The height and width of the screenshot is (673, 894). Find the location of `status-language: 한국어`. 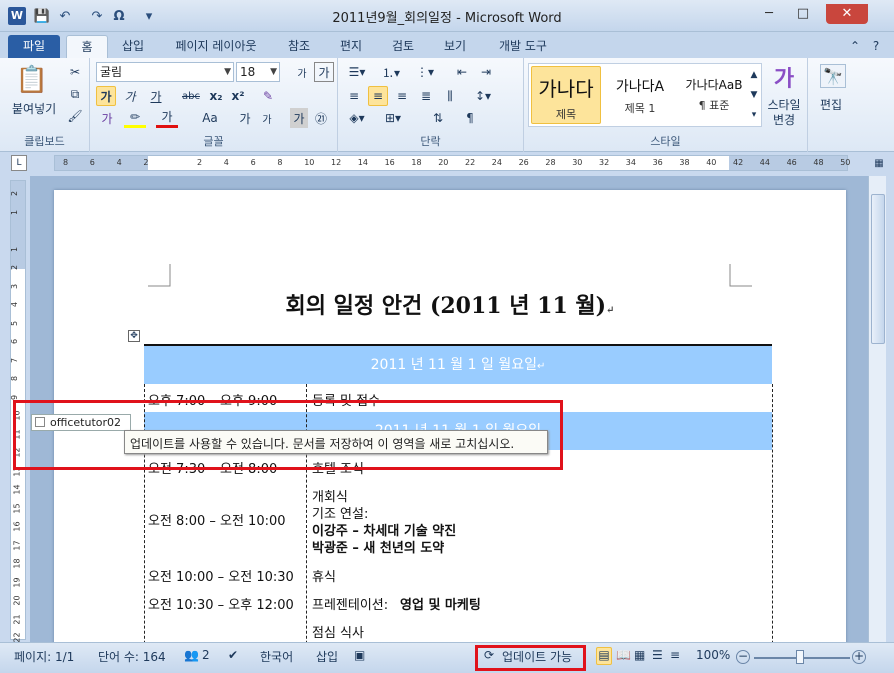

status-language: 한국어 is located at coordinates (276, 656).